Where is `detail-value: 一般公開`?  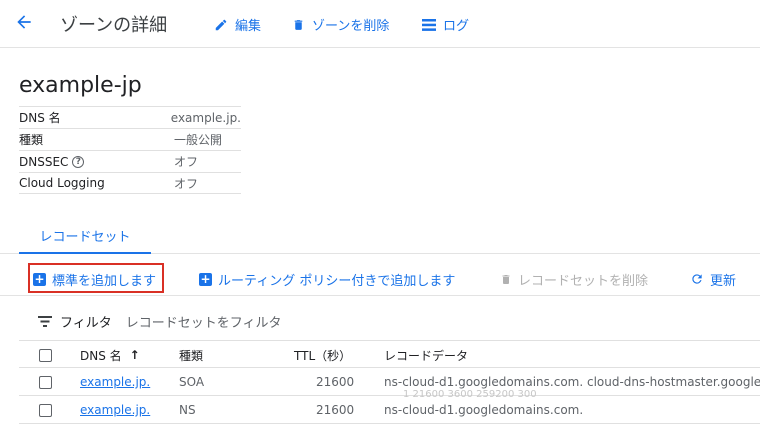
detail-value: 一般公開 is located at coordinates (198, 140).